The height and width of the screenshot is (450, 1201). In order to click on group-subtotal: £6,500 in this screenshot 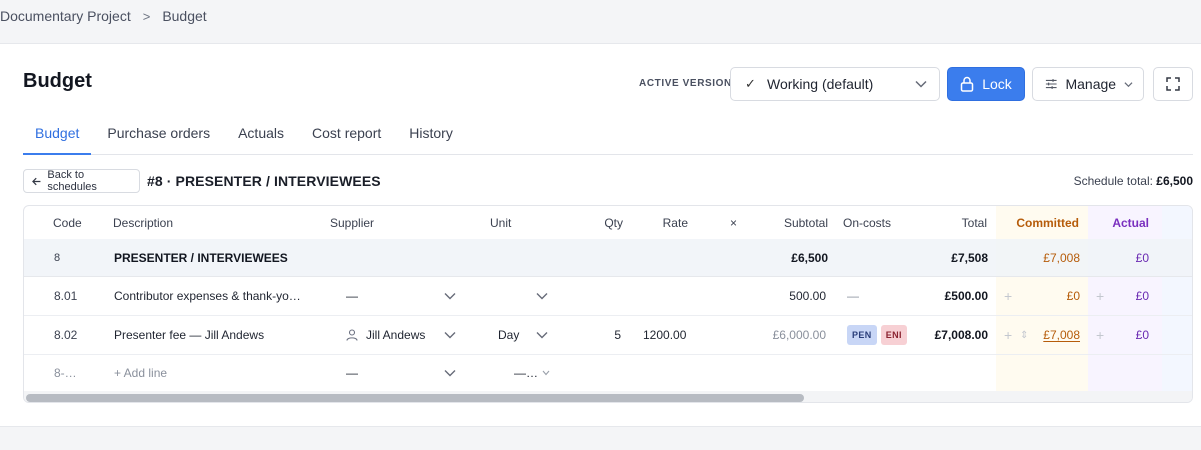, I will do `click(809, 257)`.